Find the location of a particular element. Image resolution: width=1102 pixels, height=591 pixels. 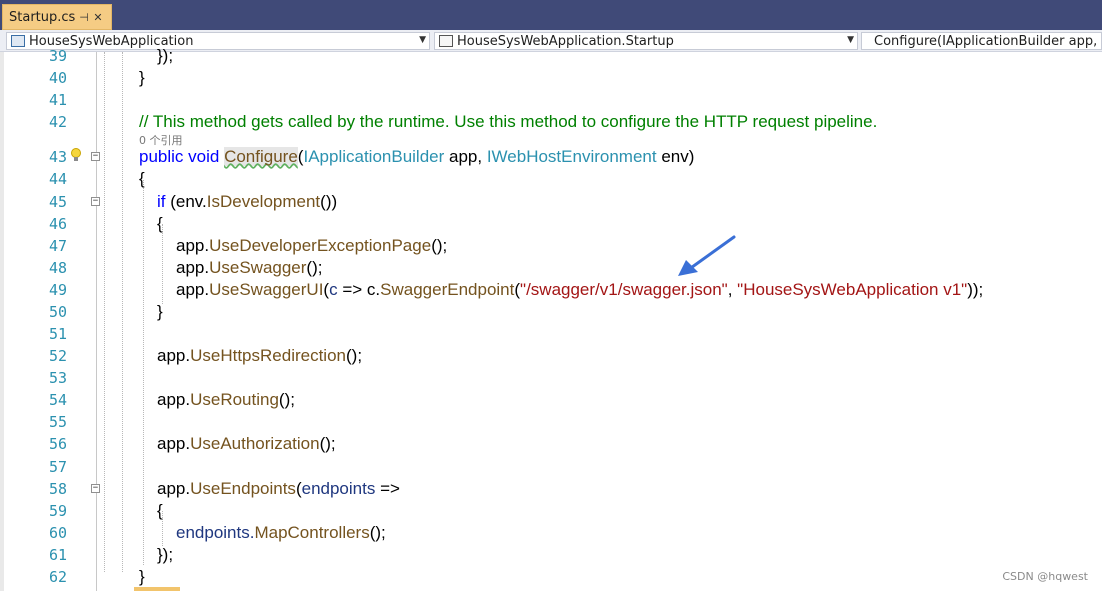

lambda-param: c is located at coordinates (333, 289).